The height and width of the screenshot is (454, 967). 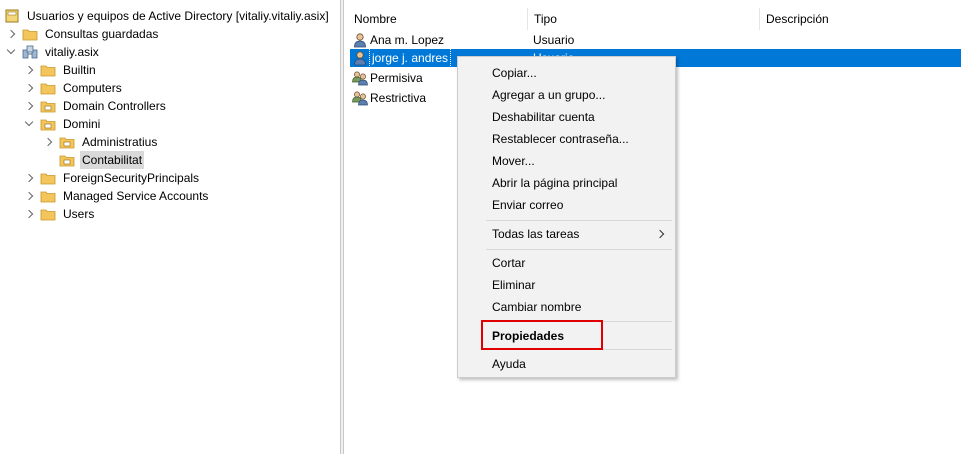 I want to click on menu-item-help: Ayuda, so click(x=566, y=364).